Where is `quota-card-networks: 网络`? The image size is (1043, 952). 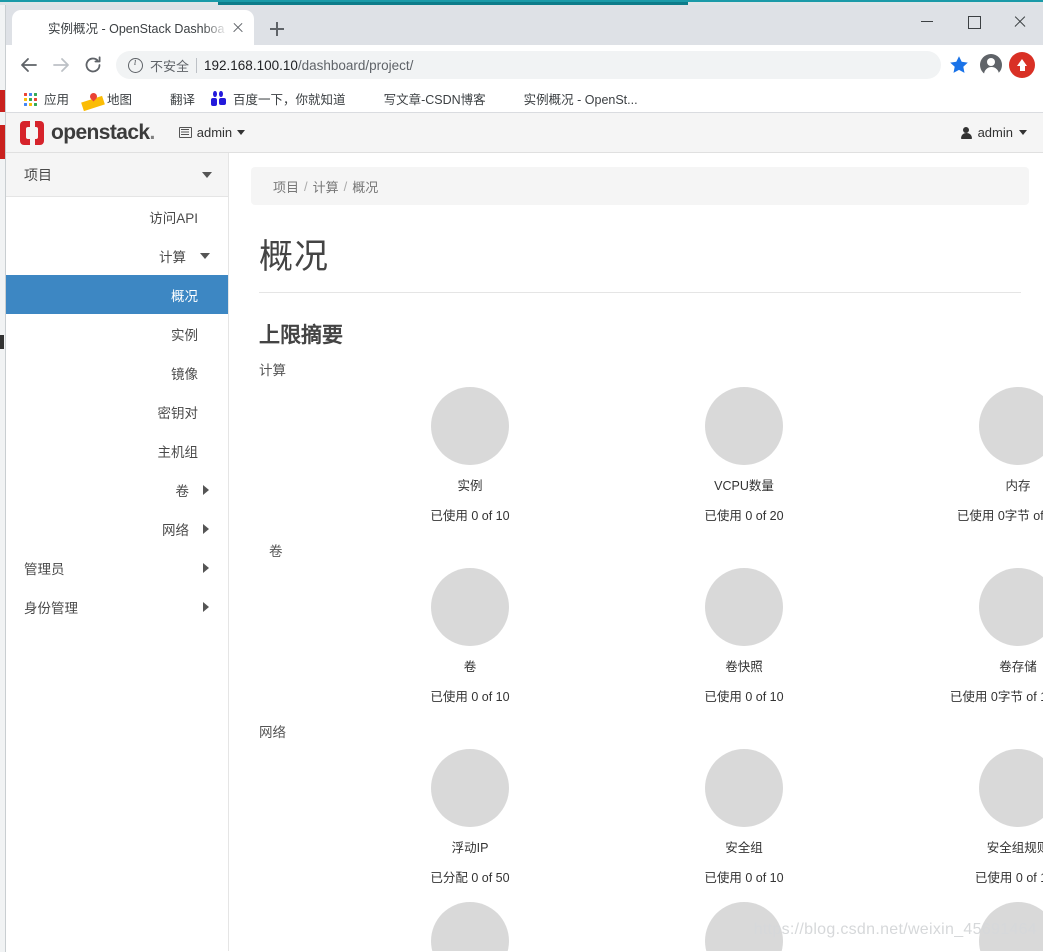
quota-card-networks: 网络 is located at coordinates (470, 926).